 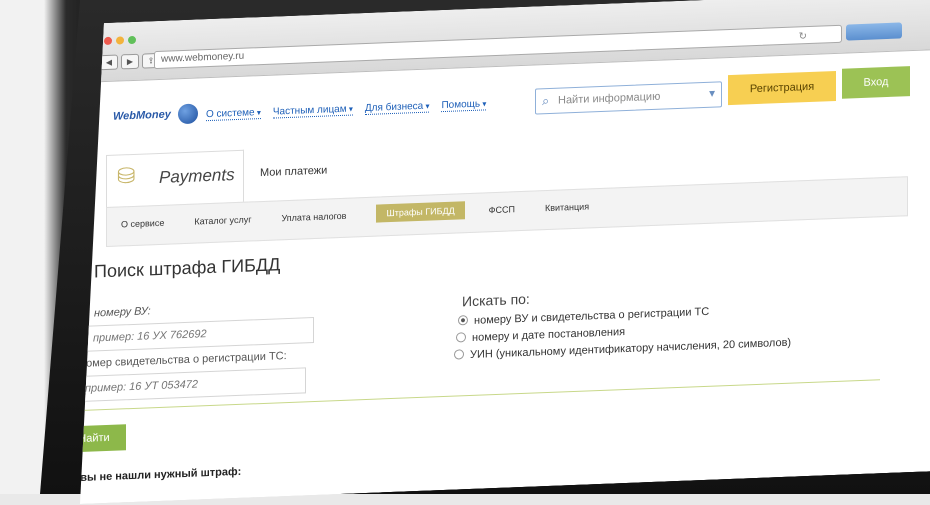 I want to click on address-text: www.webmoney.ru, so click(x=203, y=57).